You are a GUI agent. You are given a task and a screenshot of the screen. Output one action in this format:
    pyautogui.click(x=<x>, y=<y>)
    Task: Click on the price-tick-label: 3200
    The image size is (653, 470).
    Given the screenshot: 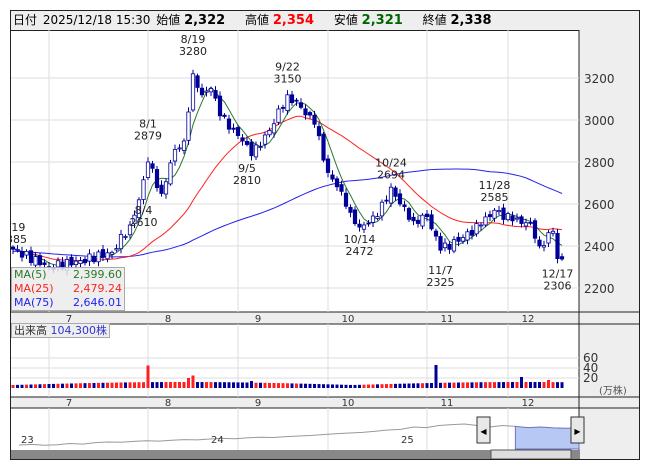 What is the action you would take?
    pyautogui.click(x=599, y=79)
    